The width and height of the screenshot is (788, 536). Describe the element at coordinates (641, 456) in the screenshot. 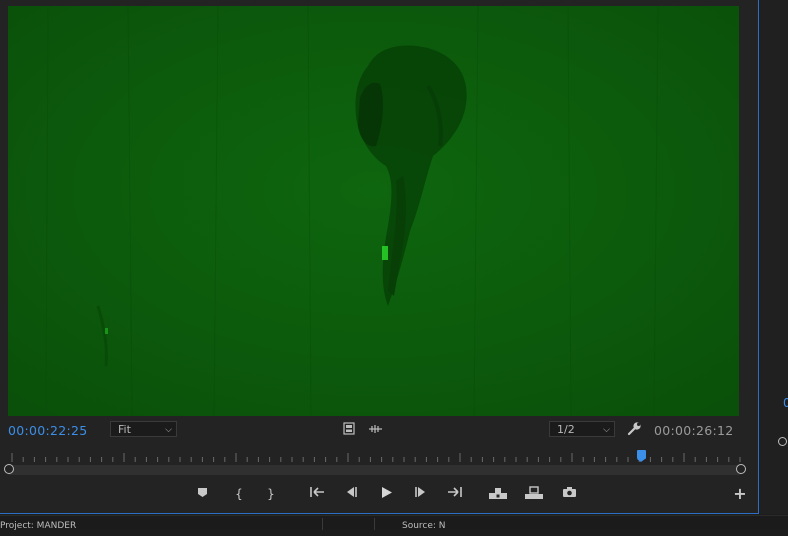

I see `playhead` at that location.